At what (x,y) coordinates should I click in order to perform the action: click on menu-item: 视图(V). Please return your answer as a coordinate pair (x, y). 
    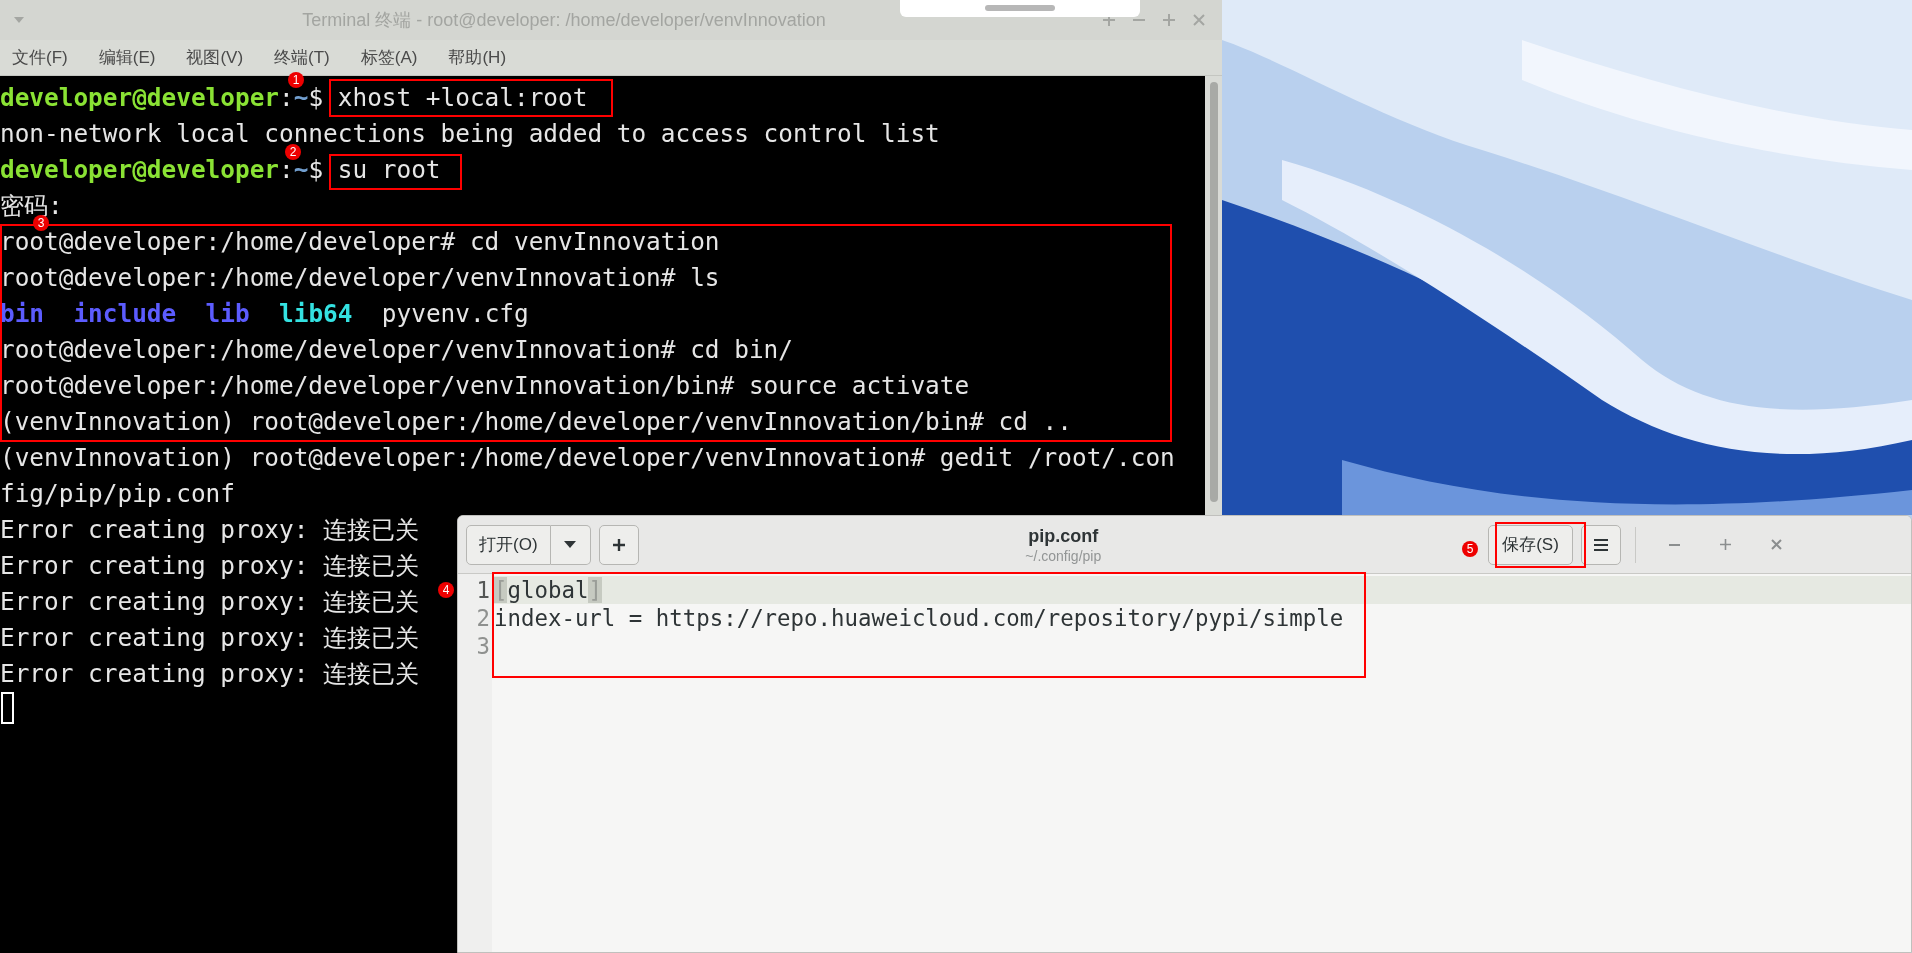
    Looking at the image, I should click on (215, 57).